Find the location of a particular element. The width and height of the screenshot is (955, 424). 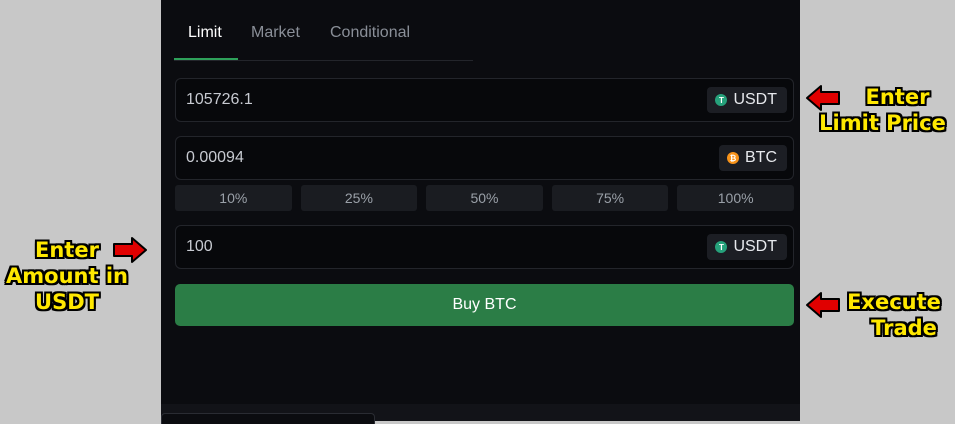

percent-selector: 10% 25% 50% 75% 100% is located at coordinates (484, 198).